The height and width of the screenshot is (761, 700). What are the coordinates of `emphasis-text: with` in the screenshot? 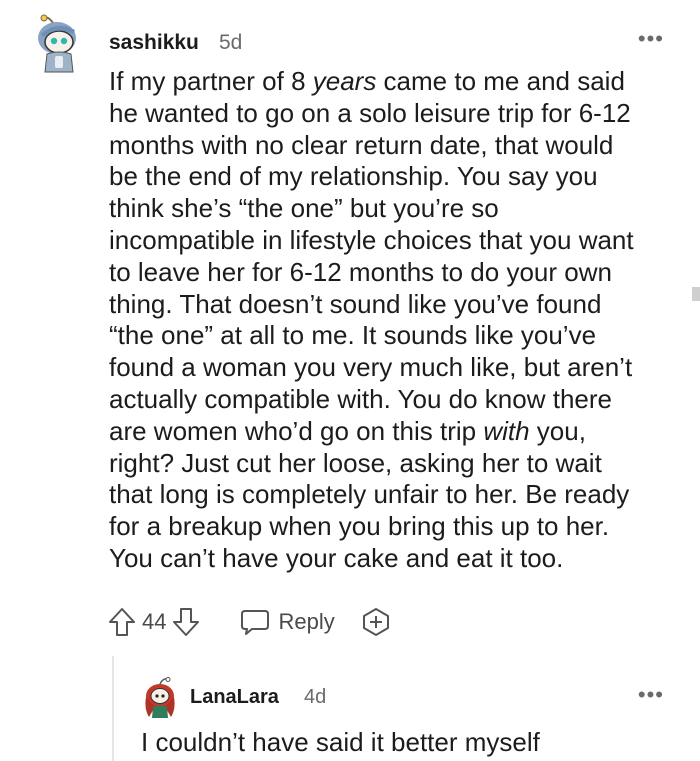 It's located at (506, 430).